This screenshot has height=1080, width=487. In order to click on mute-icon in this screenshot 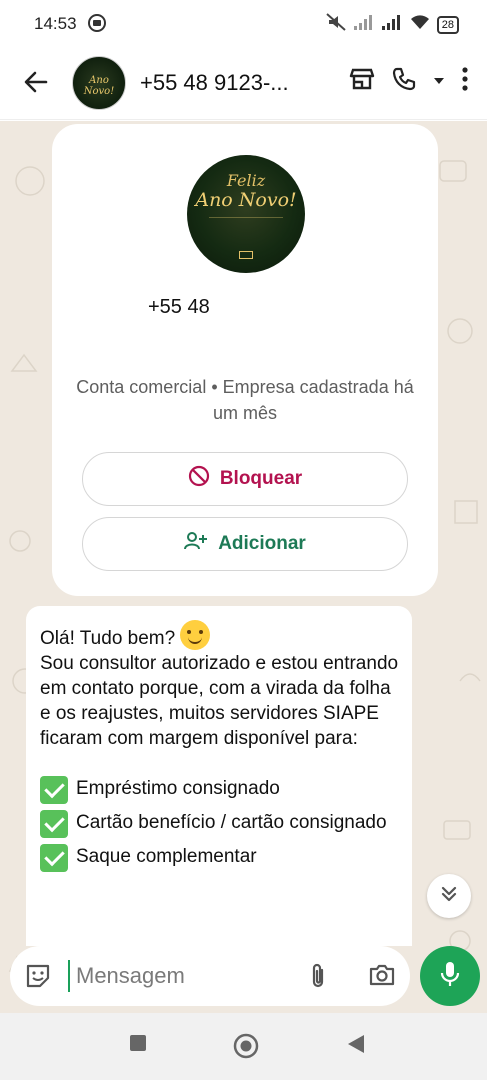, I will do `click(336, 24)`.